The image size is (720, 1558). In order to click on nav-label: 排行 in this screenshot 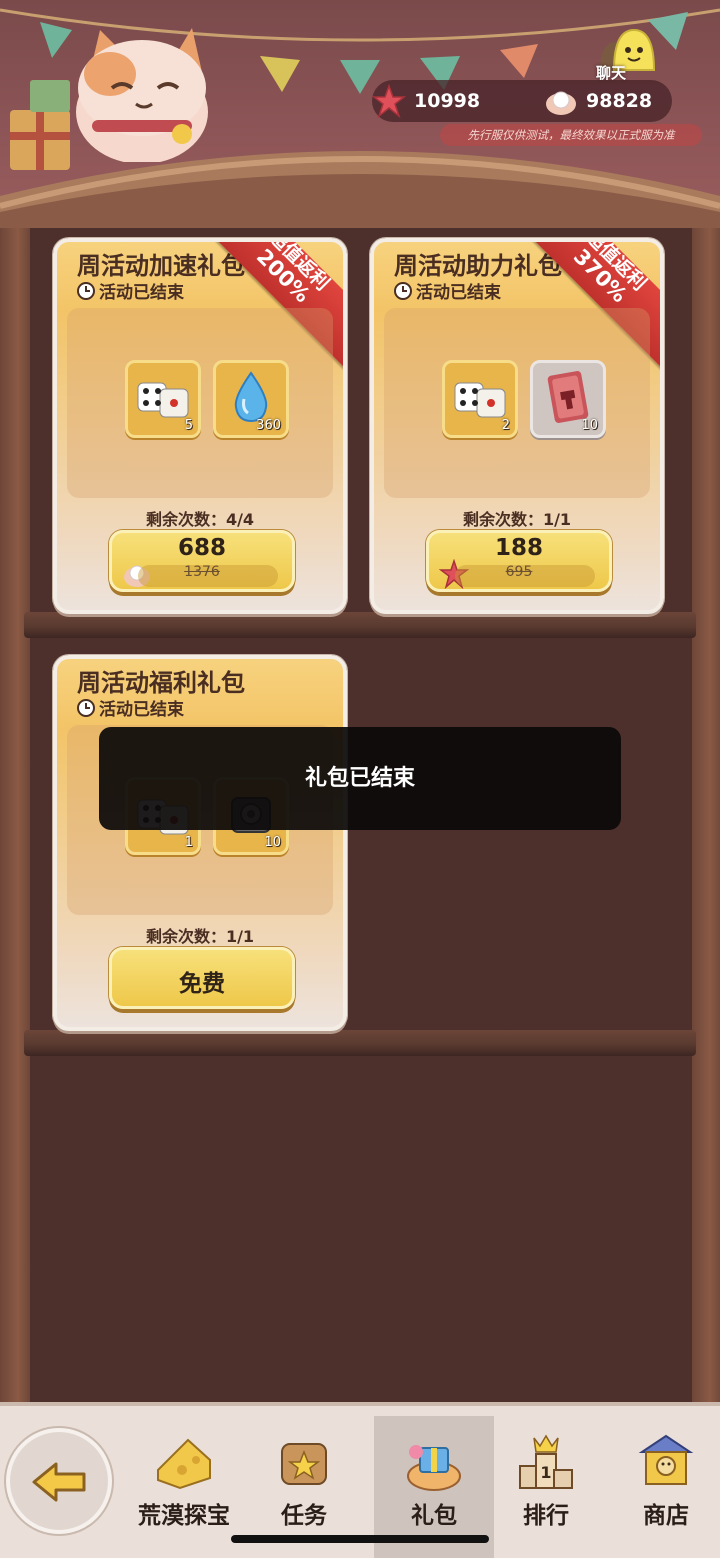, I will do `click(546, 1516)`.